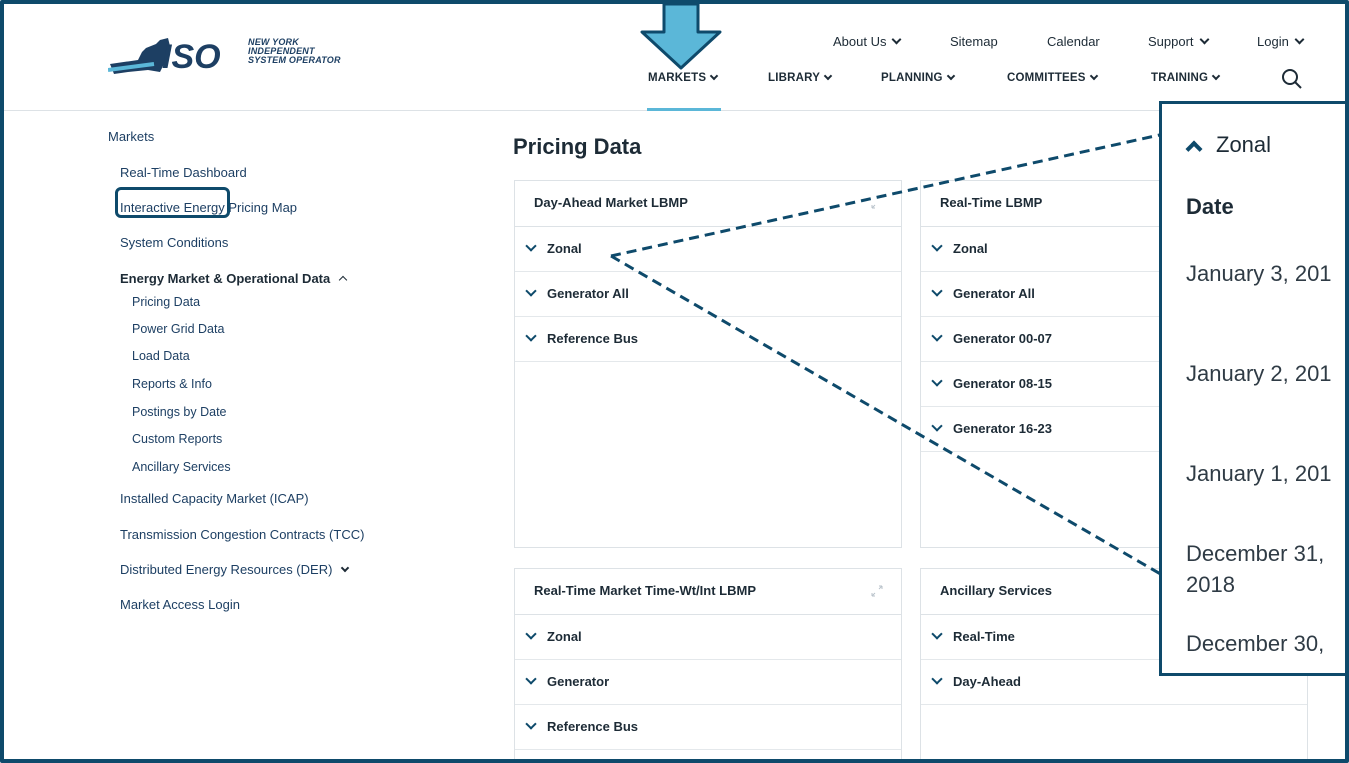 This screenshot has width=1349, height=763. What do you see at coordinates (1171, 41) in the screenshot?
I see `support-label: Support` at bounding box center [1171, 41].